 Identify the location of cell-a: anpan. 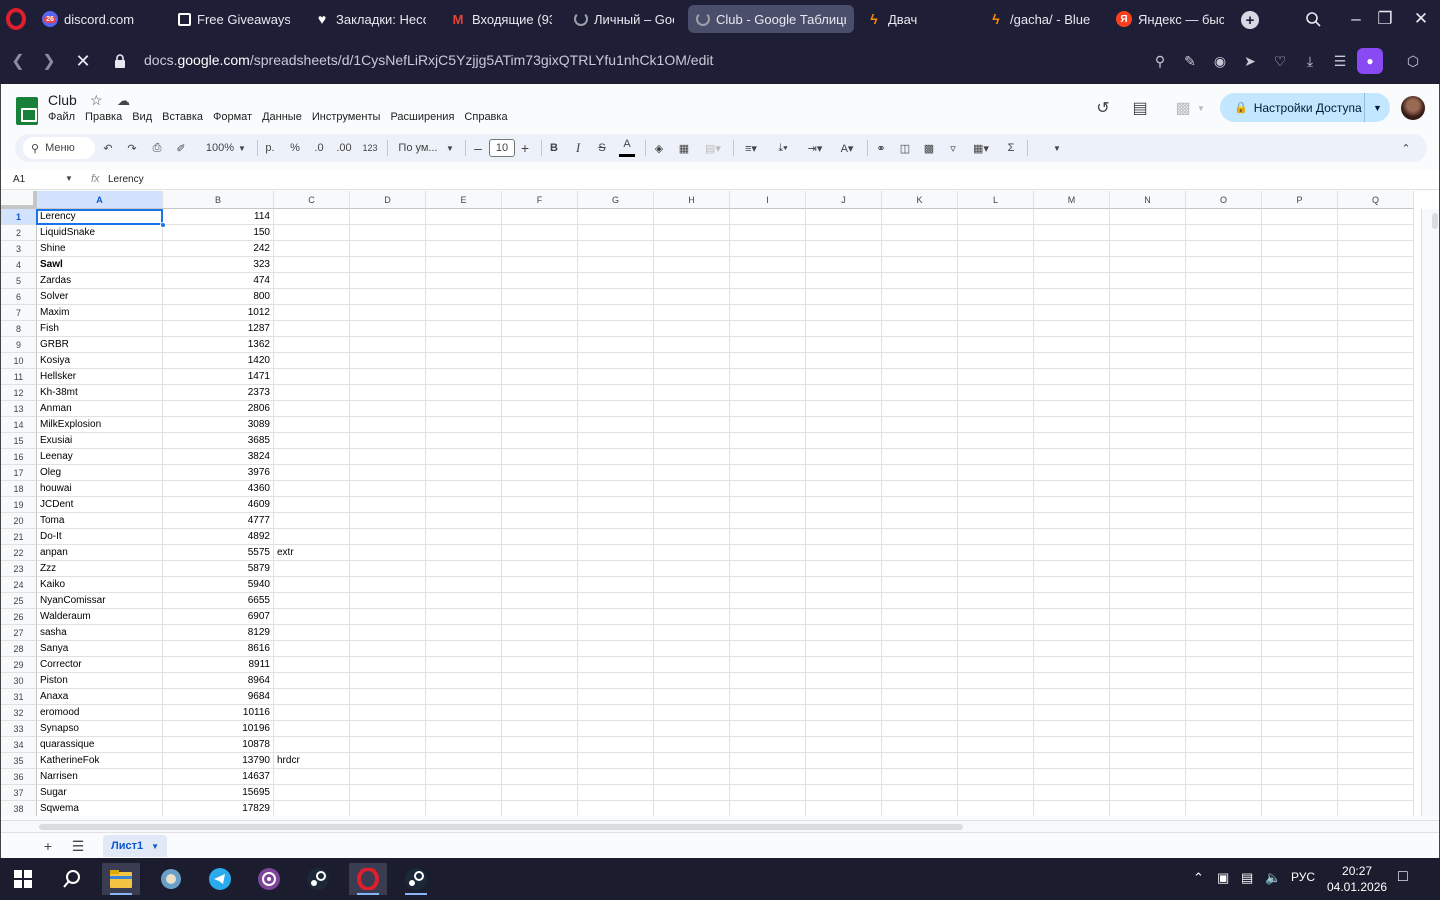
(100, 553).